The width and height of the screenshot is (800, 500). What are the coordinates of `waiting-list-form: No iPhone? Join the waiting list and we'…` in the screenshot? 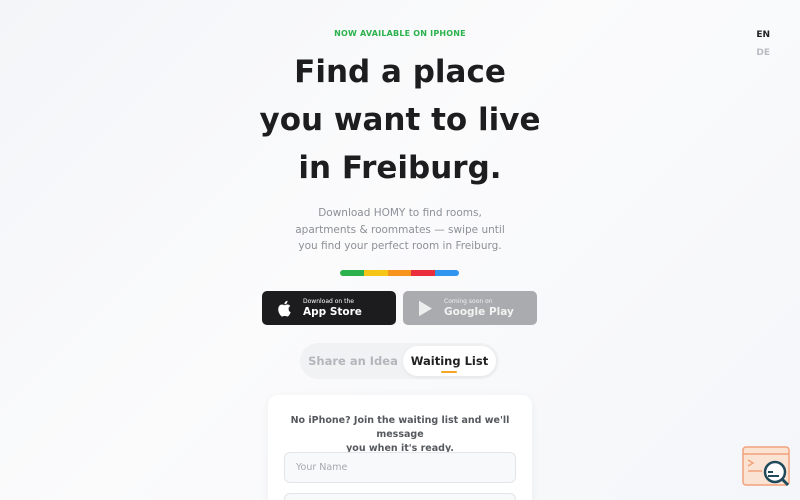 It's located at (400, 447).